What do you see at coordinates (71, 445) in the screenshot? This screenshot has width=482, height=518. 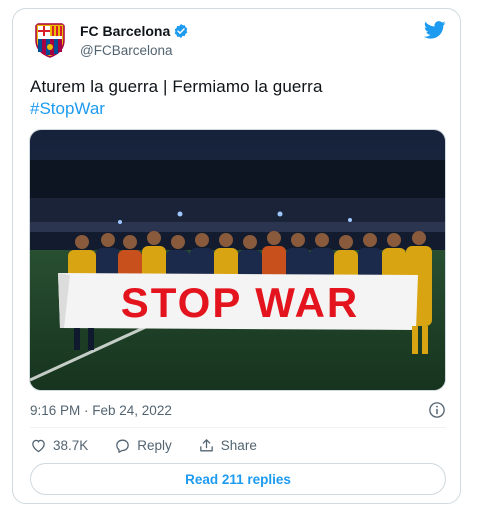 I see `like-count: 38.7K` at bounding box center [71, 445].